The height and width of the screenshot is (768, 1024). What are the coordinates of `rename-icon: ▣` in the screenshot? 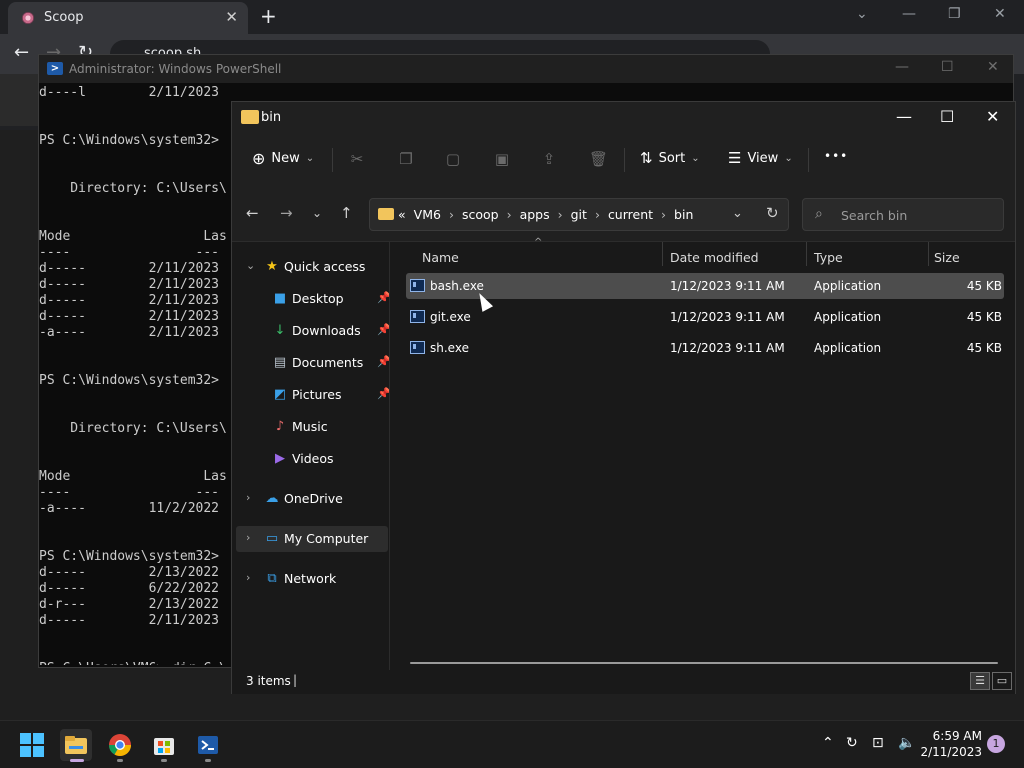 It's located at (502, 159).